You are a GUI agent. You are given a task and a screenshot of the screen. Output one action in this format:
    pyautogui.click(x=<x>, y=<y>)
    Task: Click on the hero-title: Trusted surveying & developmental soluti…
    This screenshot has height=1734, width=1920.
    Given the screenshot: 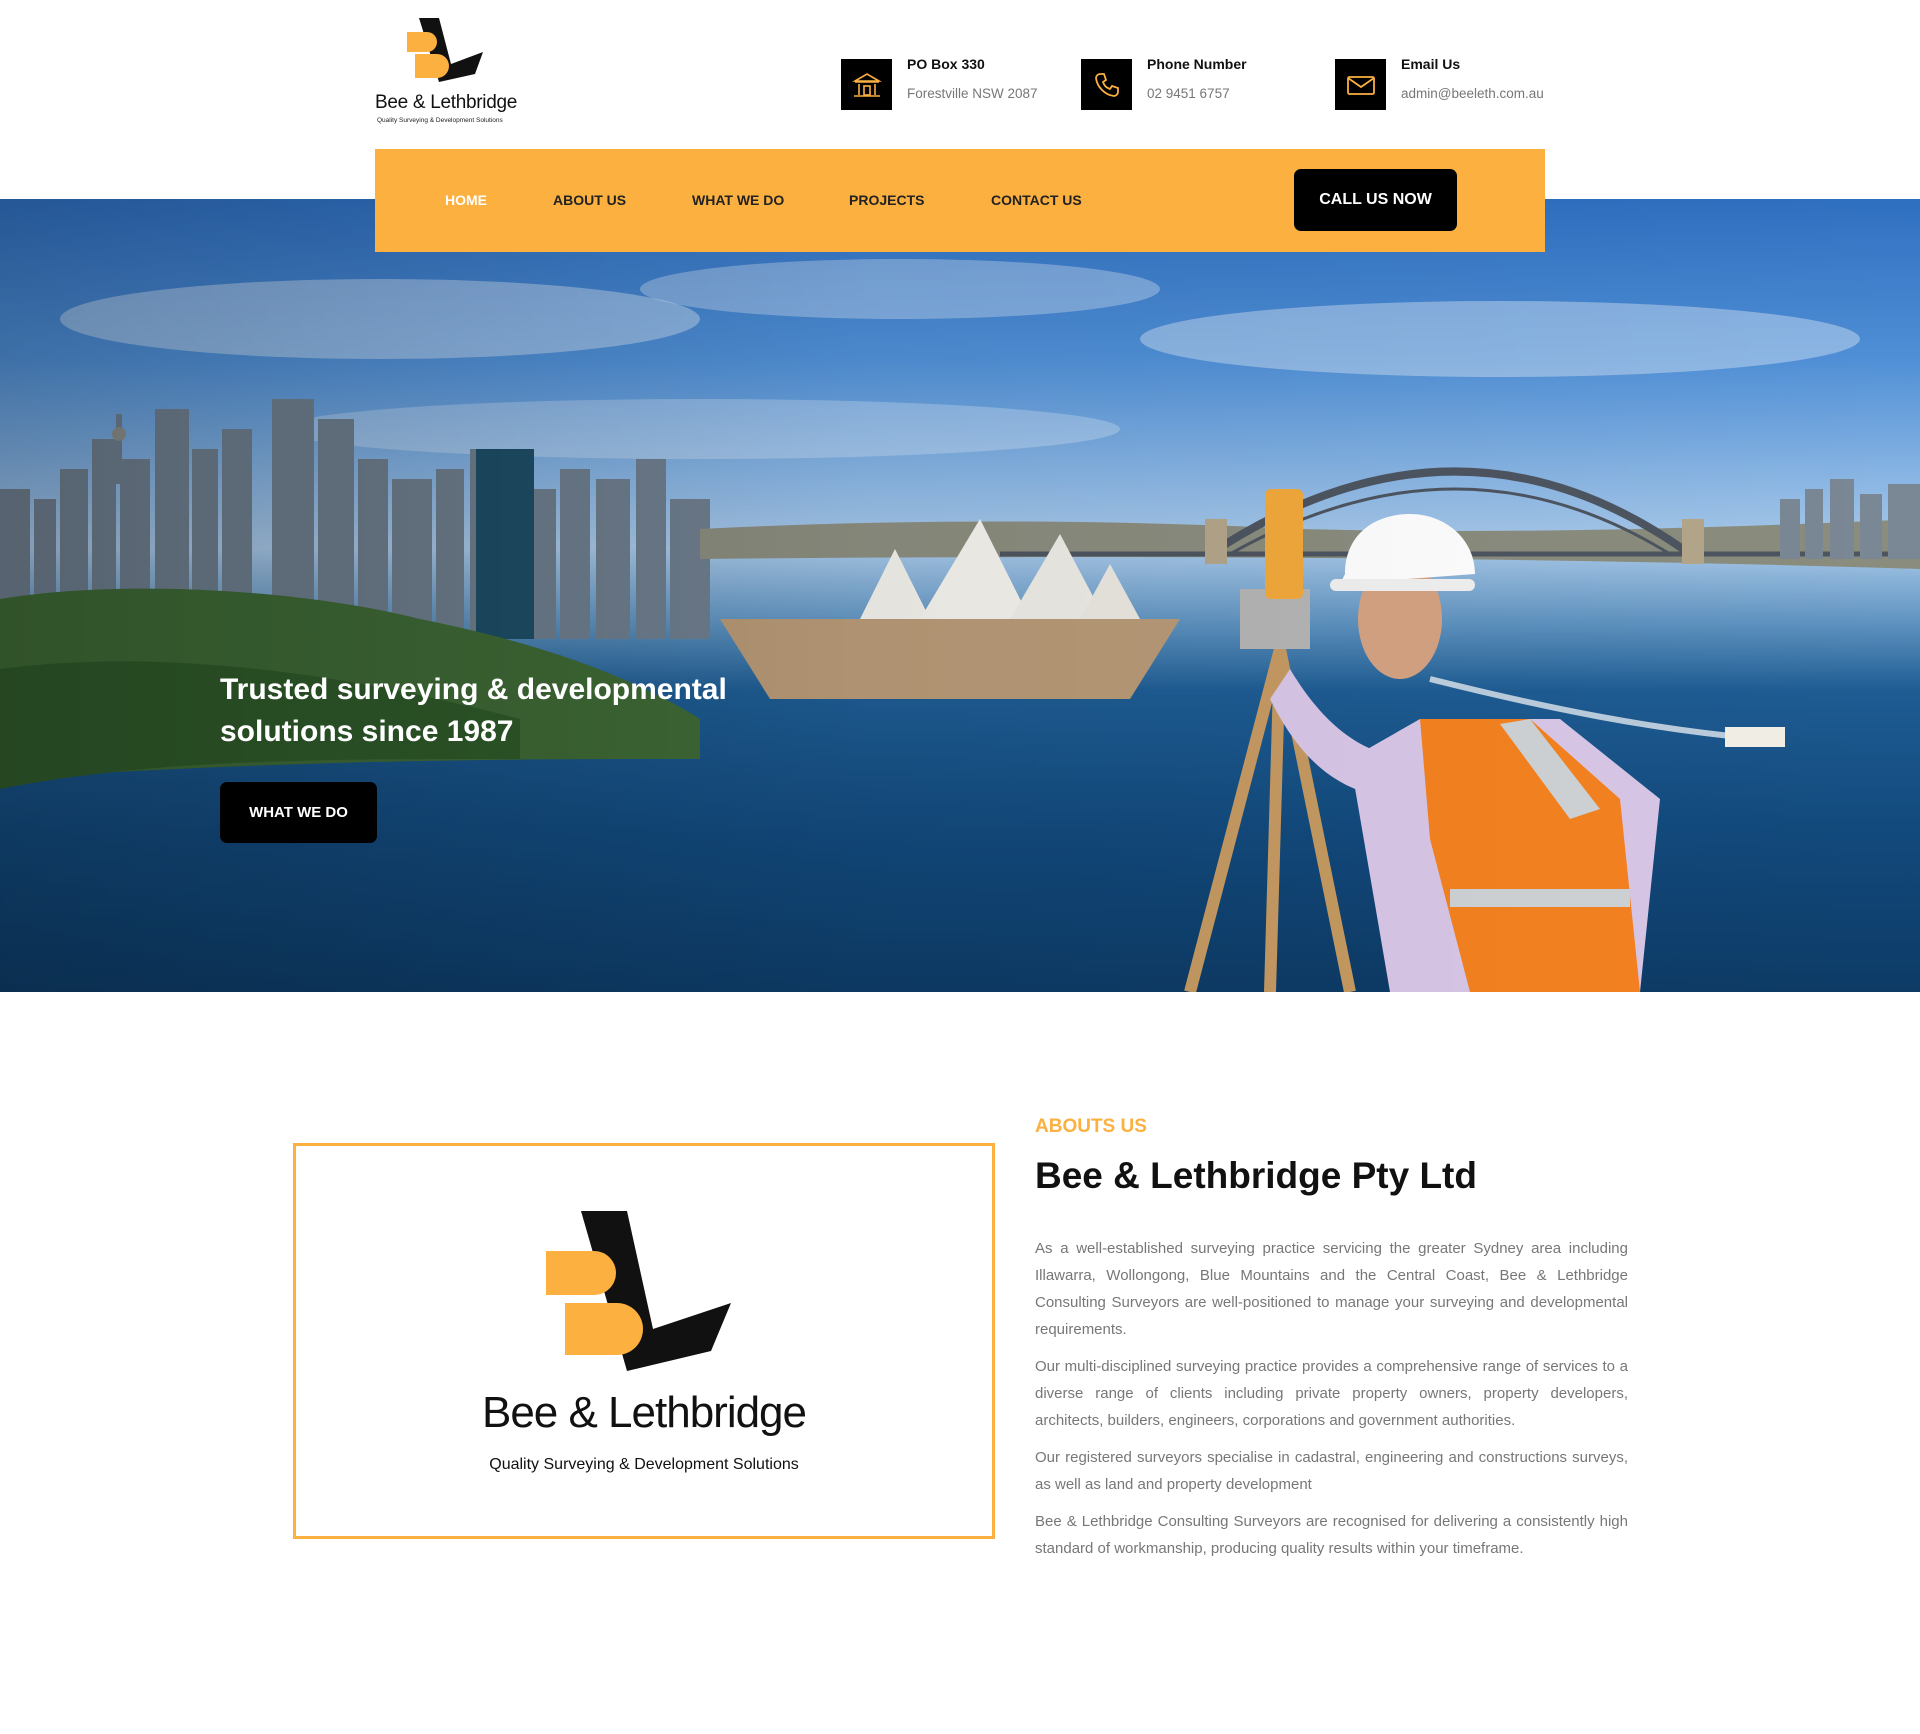 What is the action you would take?
    pyautogui.click(x=473, y=710)
    